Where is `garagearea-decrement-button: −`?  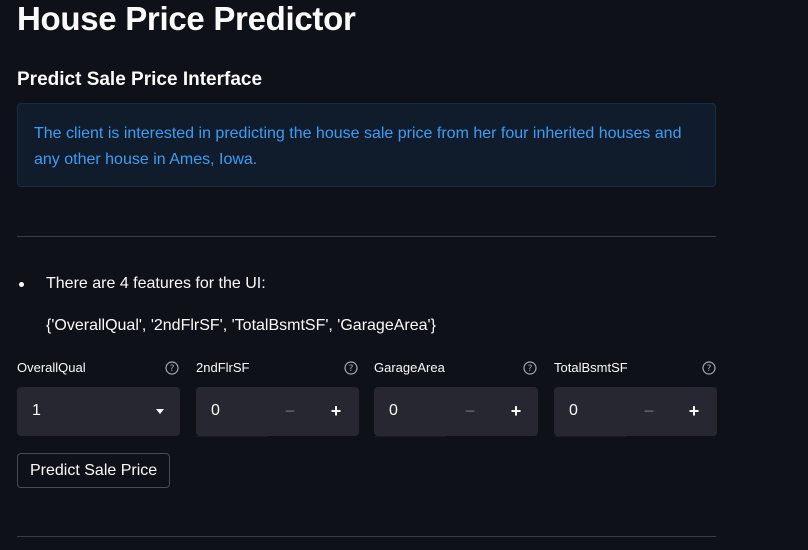
garagearea-decrement-button: − is located at coordinates (470, 411).